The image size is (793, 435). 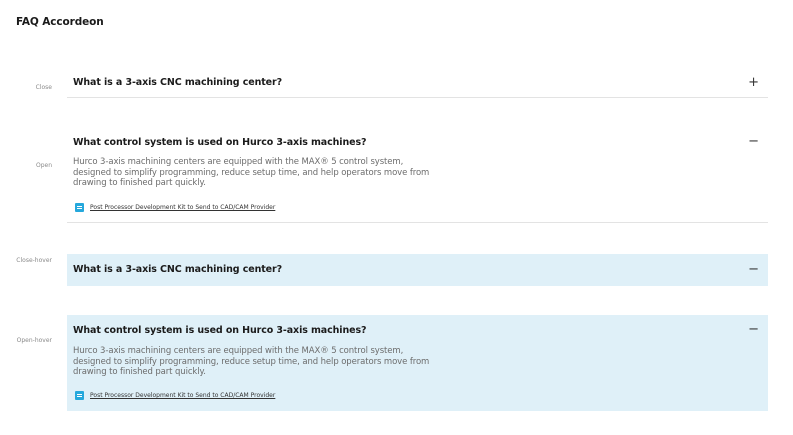 I want to click on state-label-close: Close, so click(x=43, y=87).